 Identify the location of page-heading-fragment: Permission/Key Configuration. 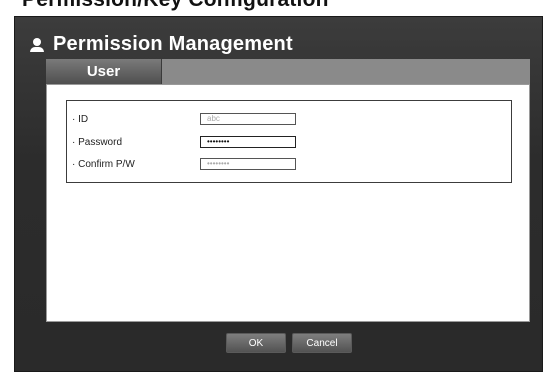
(175, 6).